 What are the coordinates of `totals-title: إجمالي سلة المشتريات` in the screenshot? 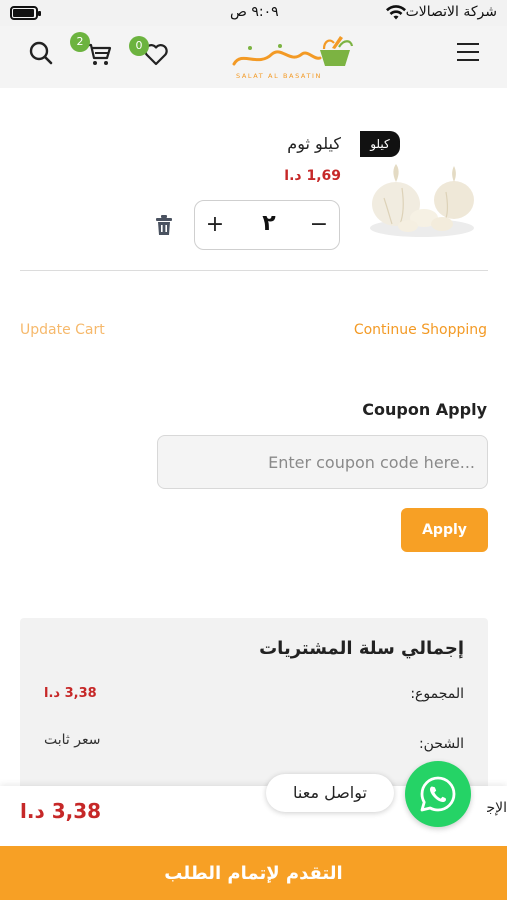 It's located at (361, 648).